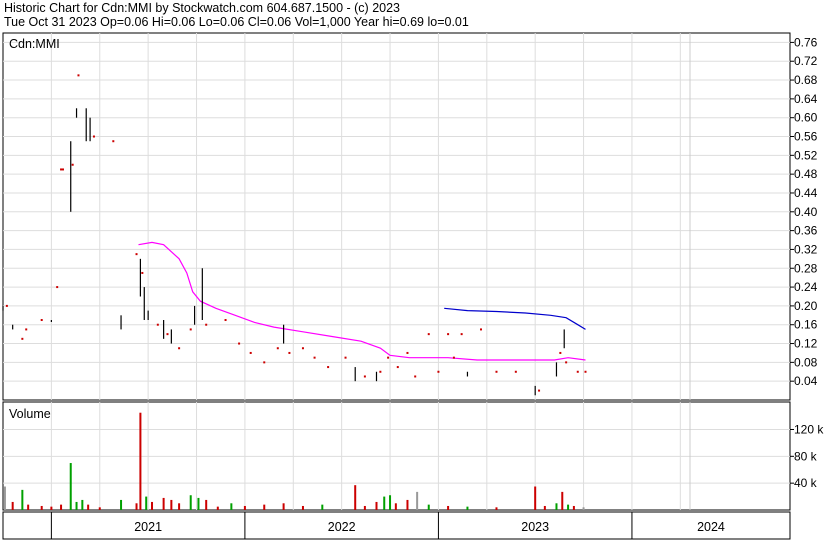 The height and width of the screenshot is (543, 830). Describe the element at coordinates (806, 174) in the screenshot. I see `price-y-tick-label: 0.48` at that location.